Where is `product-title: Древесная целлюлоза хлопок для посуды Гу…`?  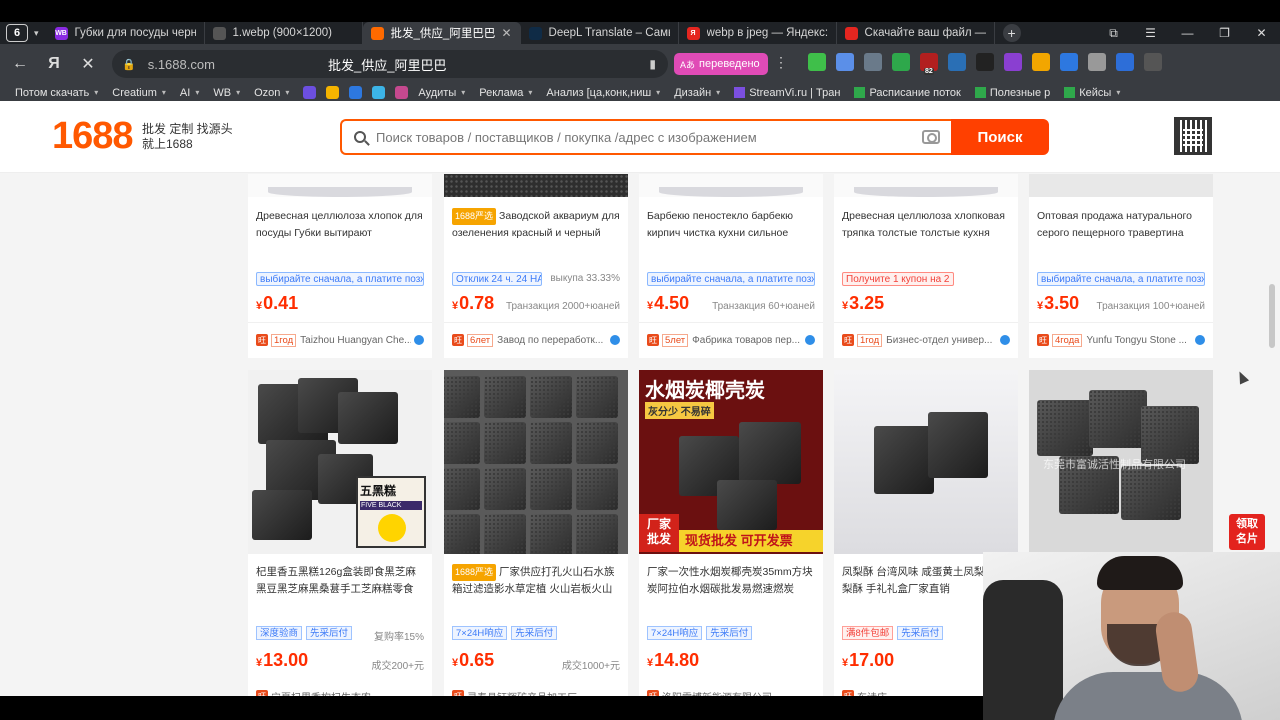
product-title: Древесная целлюлоза хлопок для посуды Гу… is located at coordinates (340, 225).